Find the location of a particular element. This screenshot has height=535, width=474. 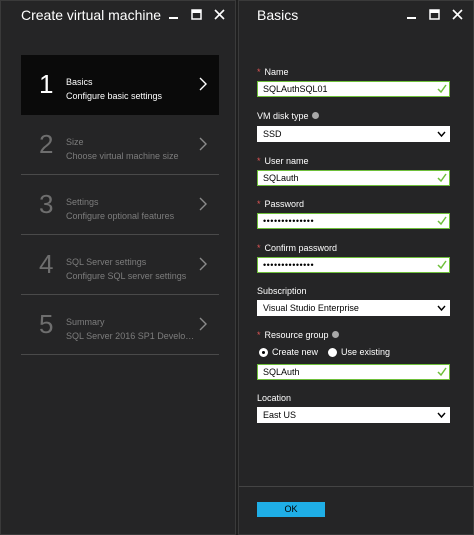

create-new-label: Create new is located at coordinates (295, 352).